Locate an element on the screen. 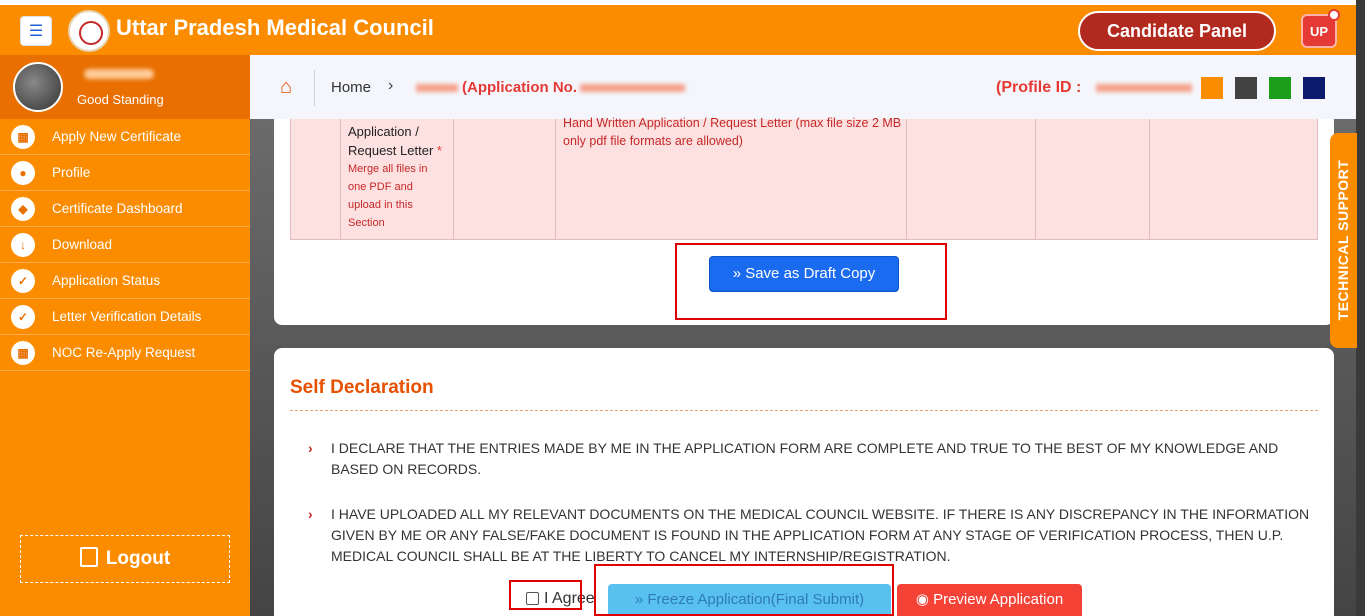  standing-status: Good Standing is located at coordinates (120, 99).